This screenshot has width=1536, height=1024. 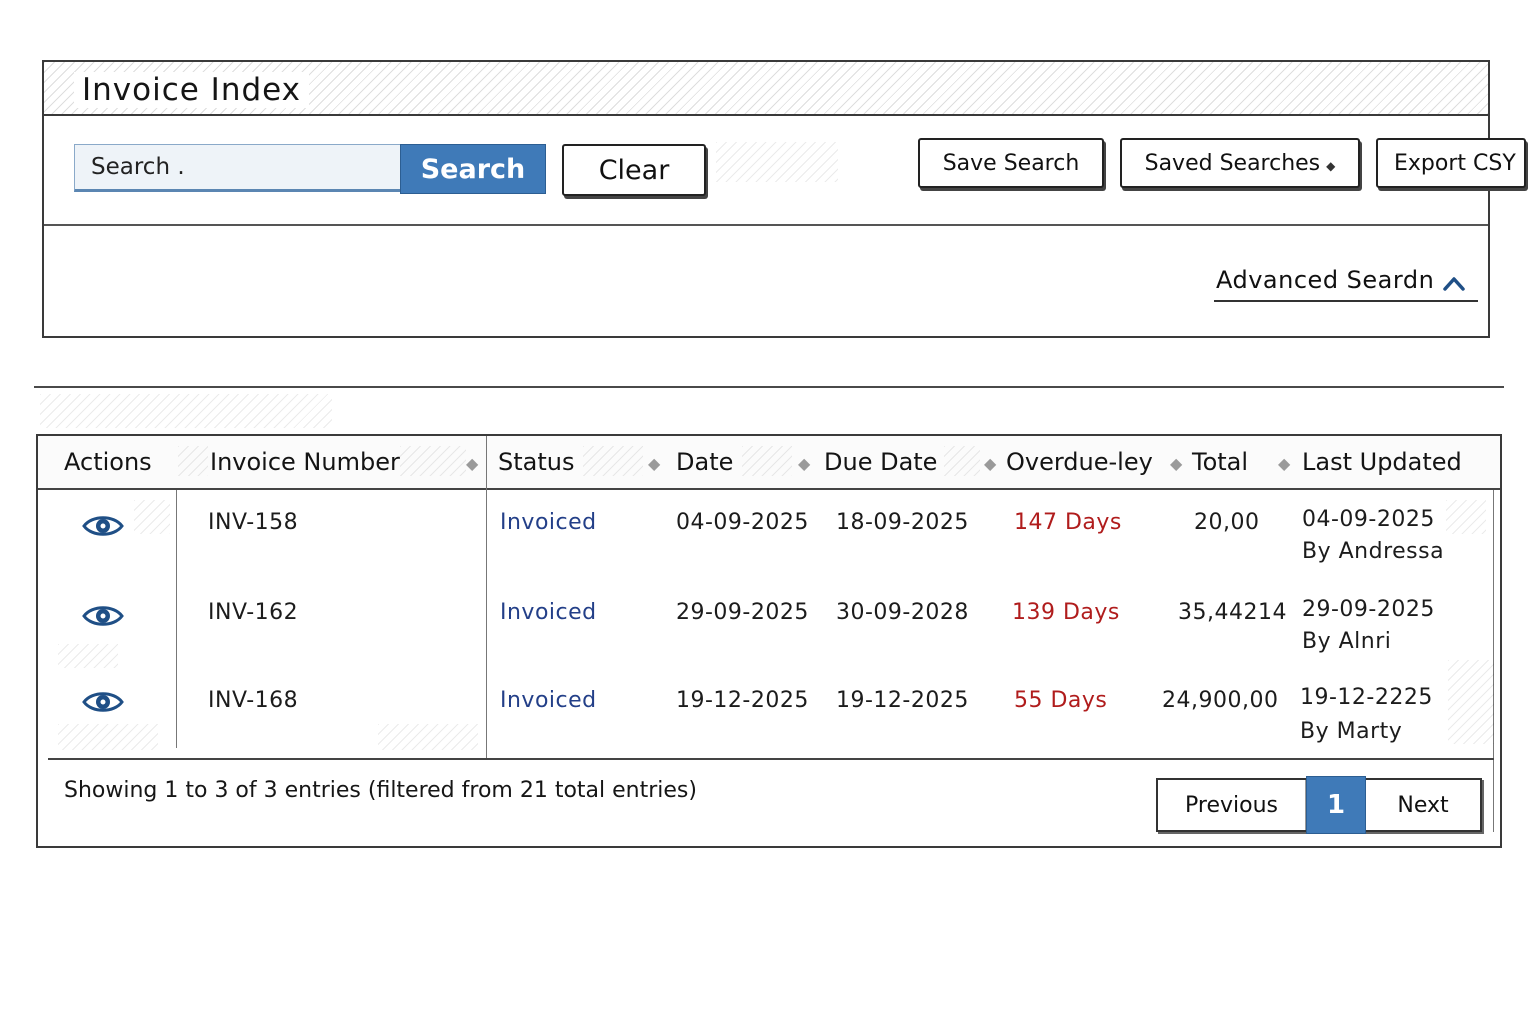 What do you see at coordinates (253, 612) in the screenshot?
I see `invoice-number: INV-162` at bounding box center [253, 612].